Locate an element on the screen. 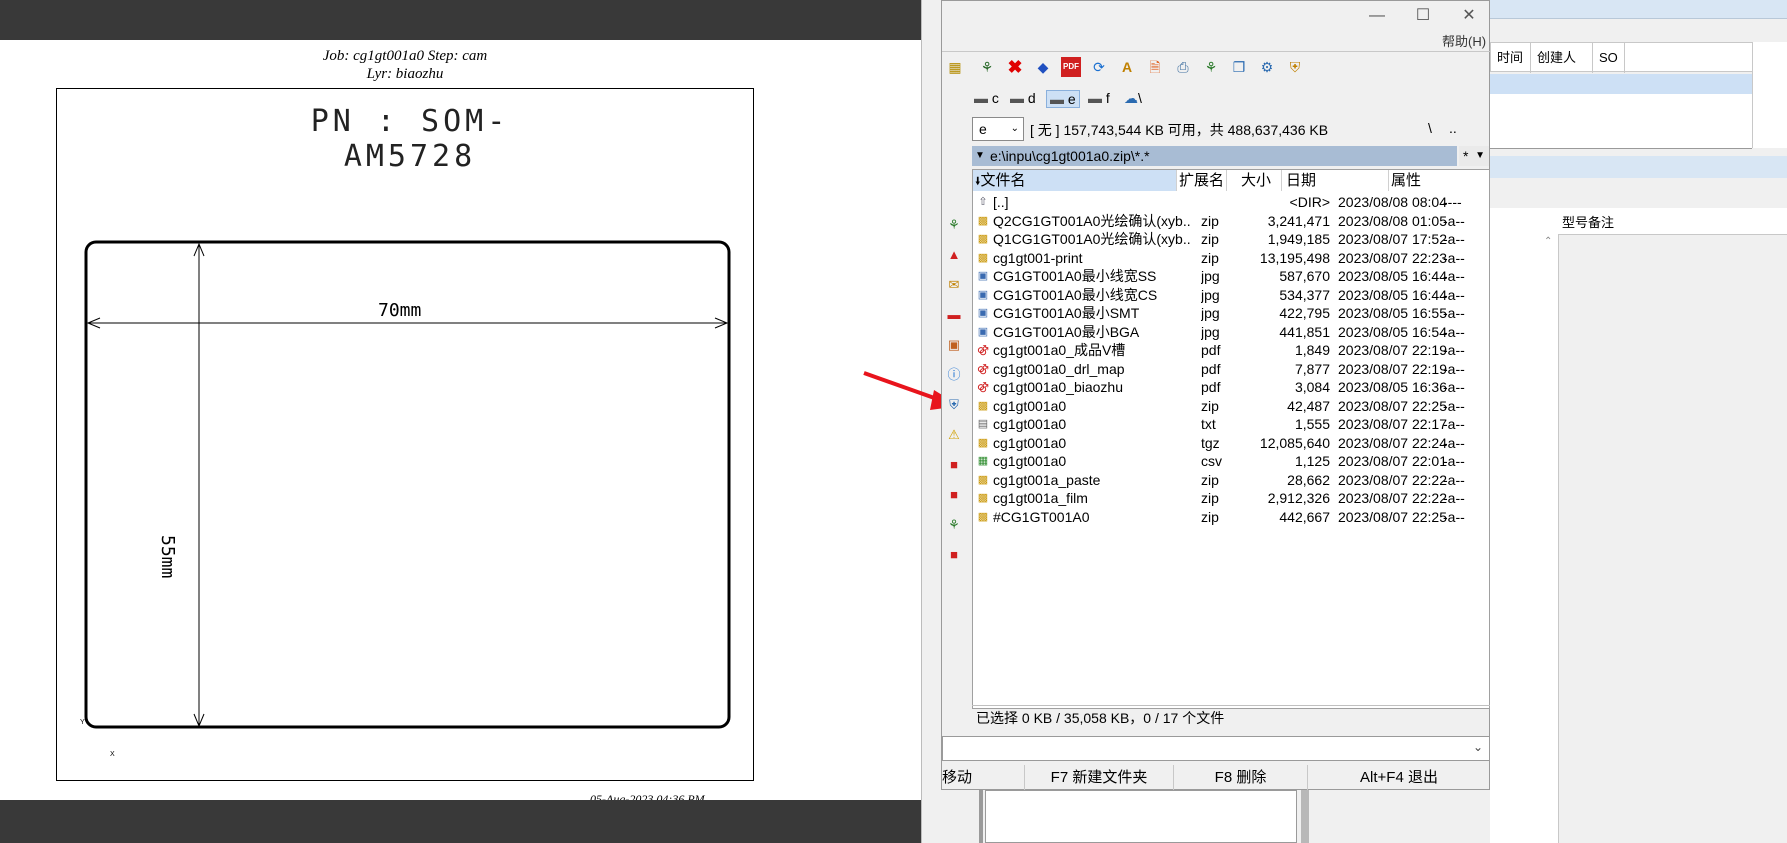 This screenshot has height=843, width=1787. bg-grid-right is located at coordinates (1769, 95).